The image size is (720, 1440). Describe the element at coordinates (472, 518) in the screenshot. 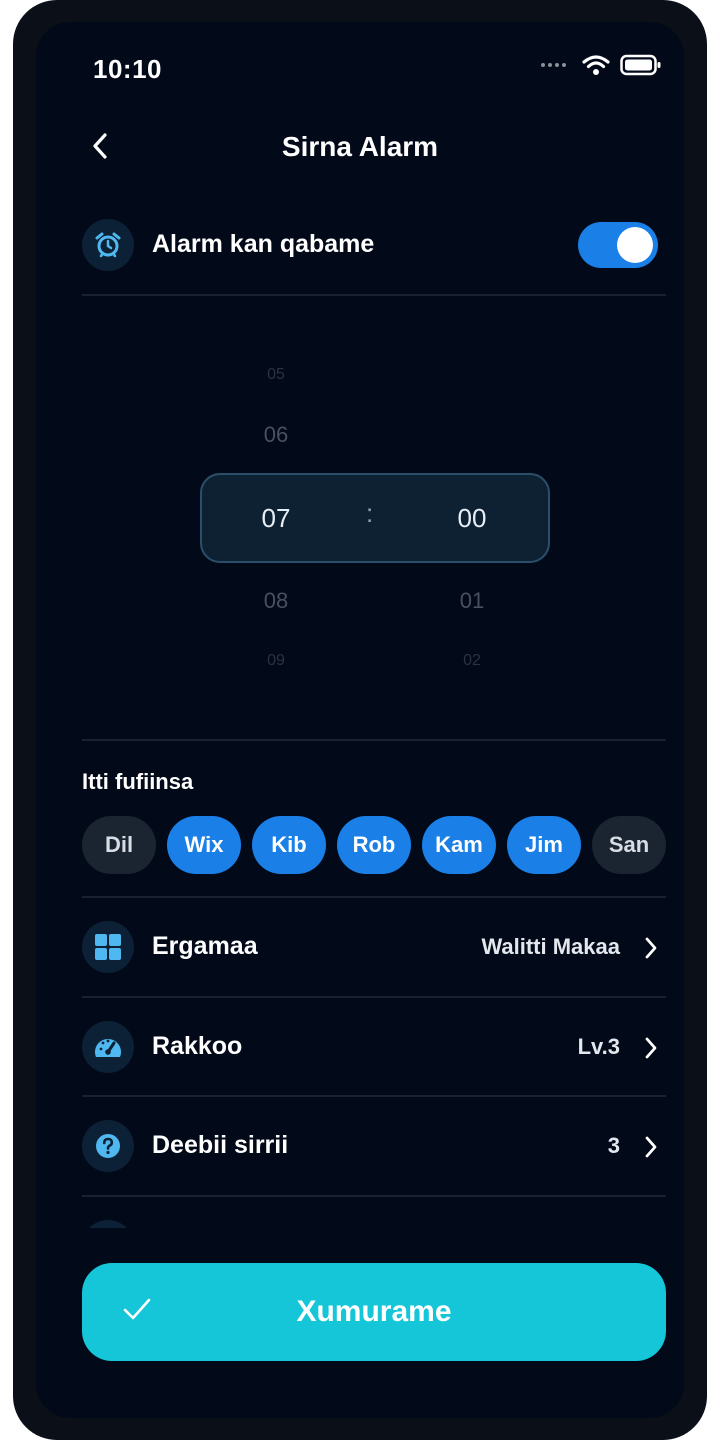

I see `minute-selected: 00` at that location.